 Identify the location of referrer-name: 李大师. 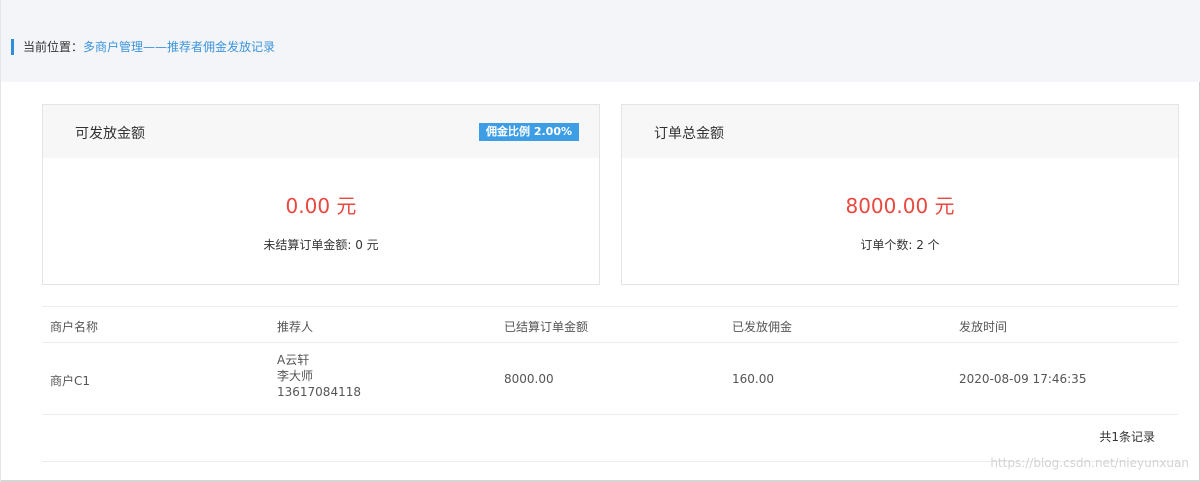
(295, 376).